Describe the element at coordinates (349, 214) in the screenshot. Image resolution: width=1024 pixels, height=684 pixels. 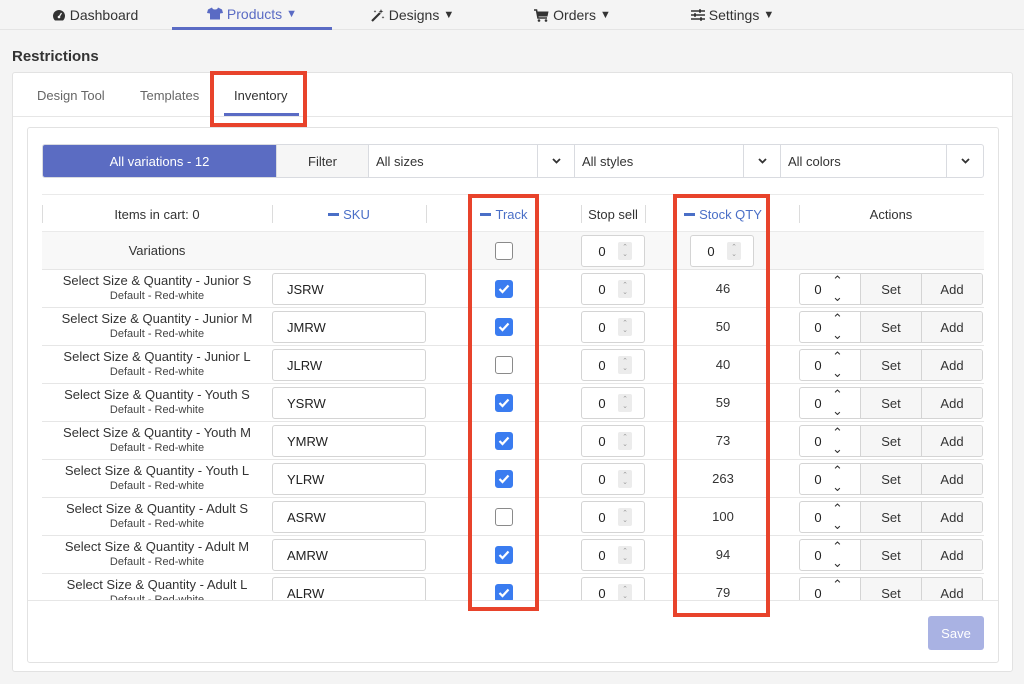
I see `header-sku: SKU` at that location.